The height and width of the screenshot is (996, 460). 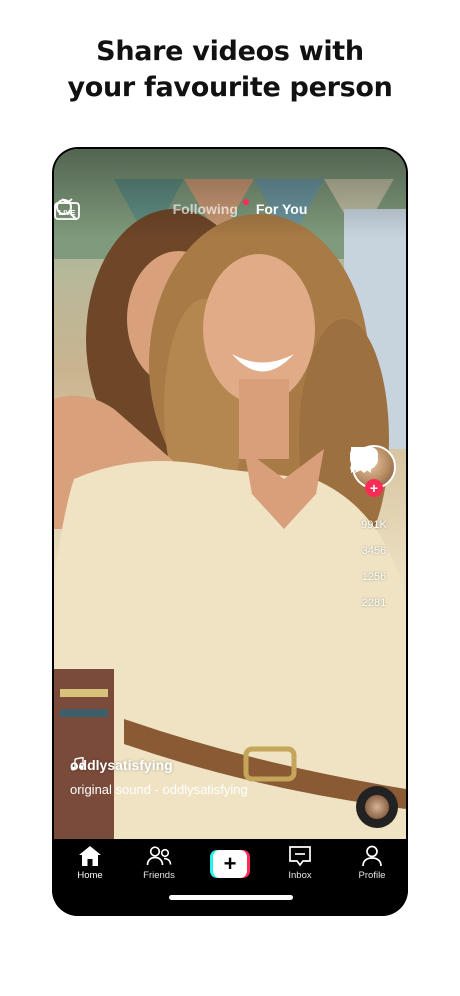 I want to click on nav-profile: Profile, so click(x=372, y=863).